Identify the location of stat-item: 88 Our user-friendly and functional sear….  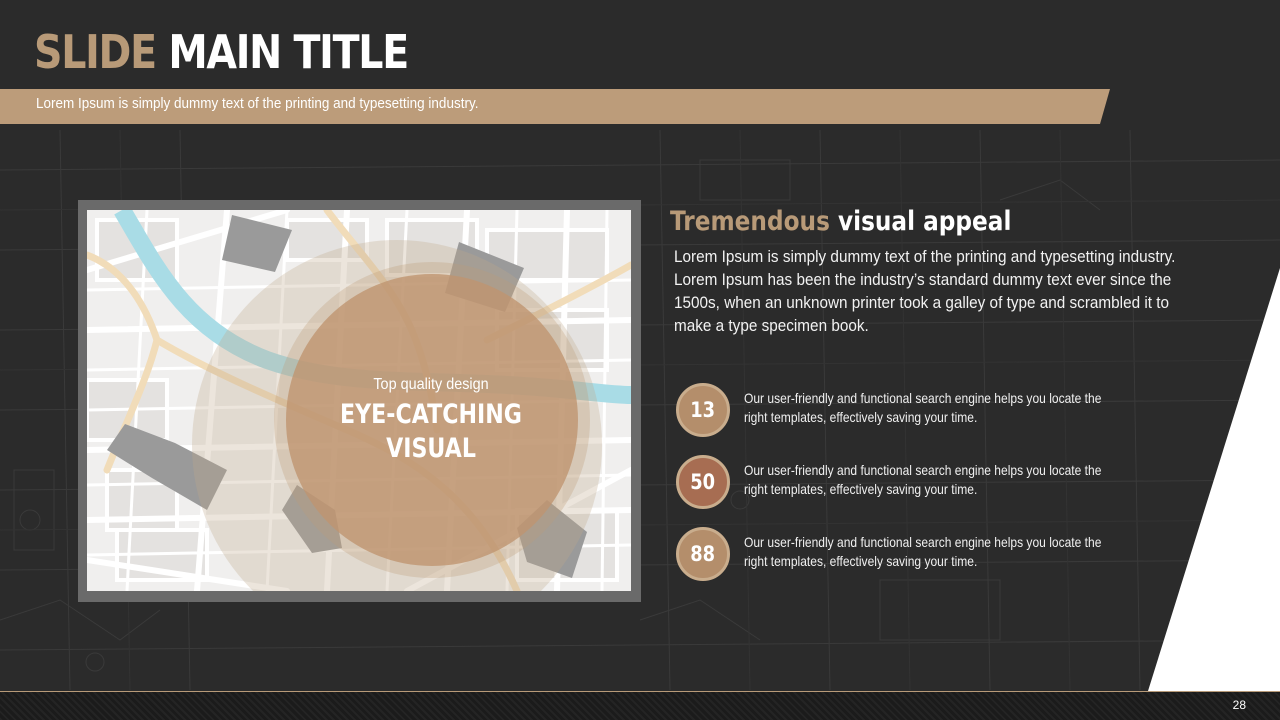
(911, 557).